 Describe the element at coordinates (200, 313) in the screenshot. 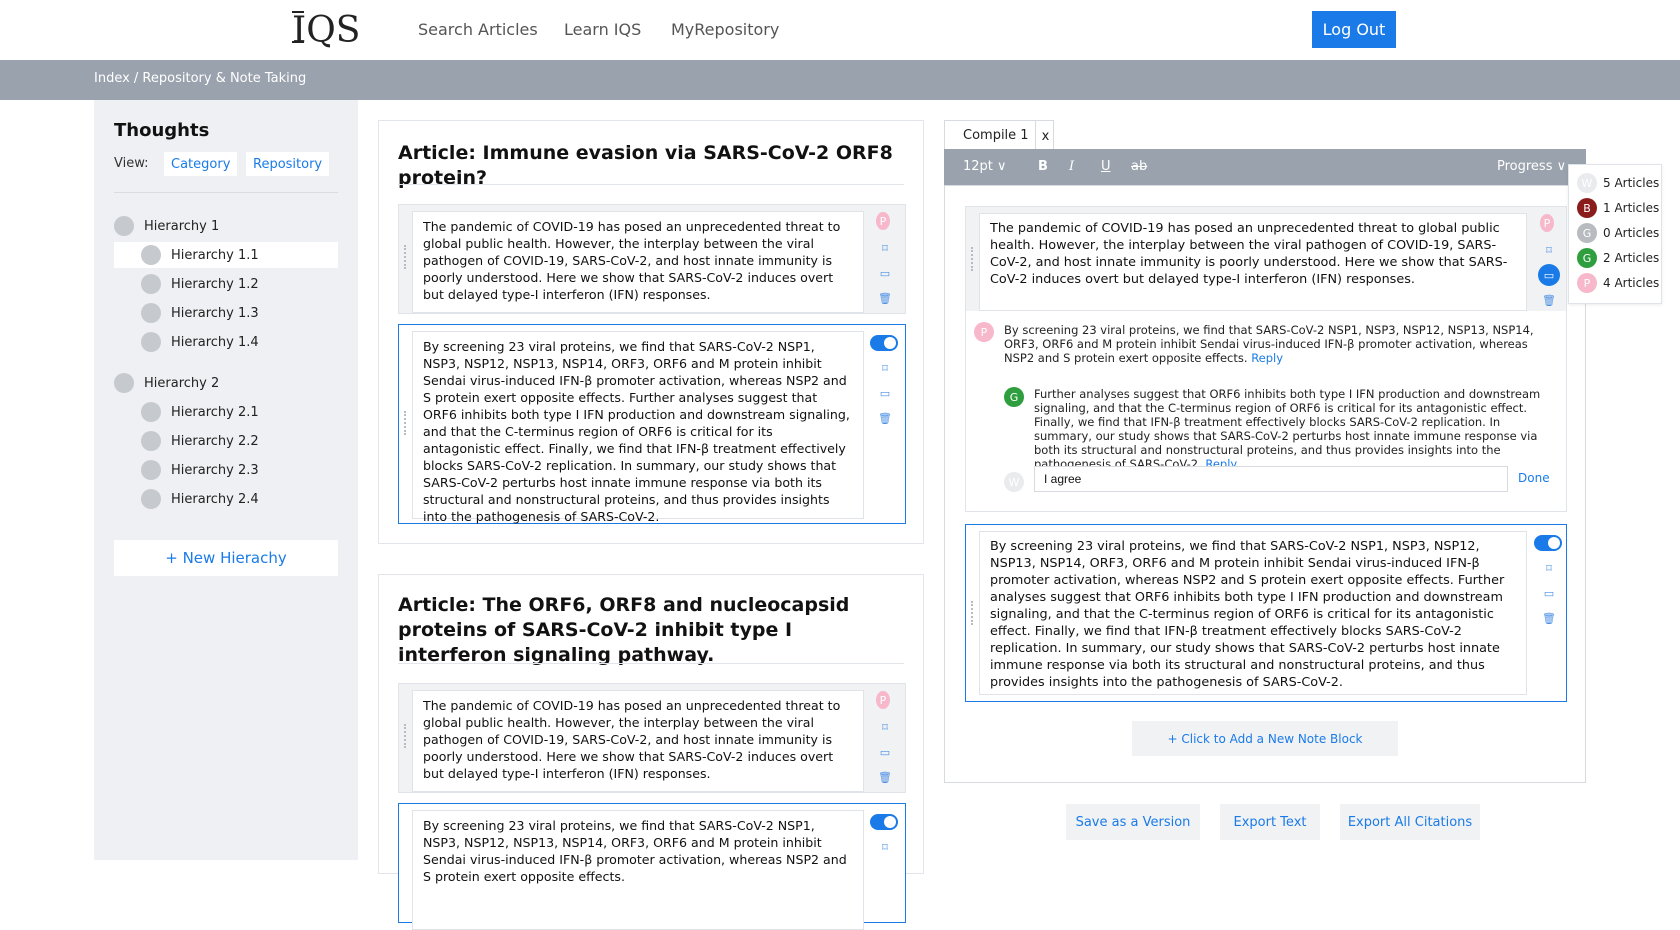

I see `hierarchy-1-3: Hierarchy 1.3` at that location.